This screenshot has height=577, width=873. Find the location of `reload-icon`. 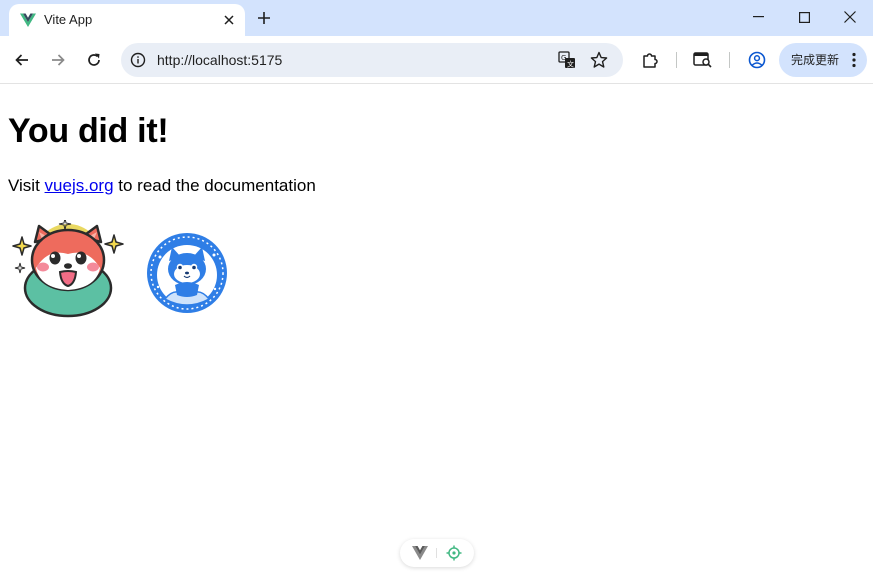

reload-icon is located at coordinates (94, 60).